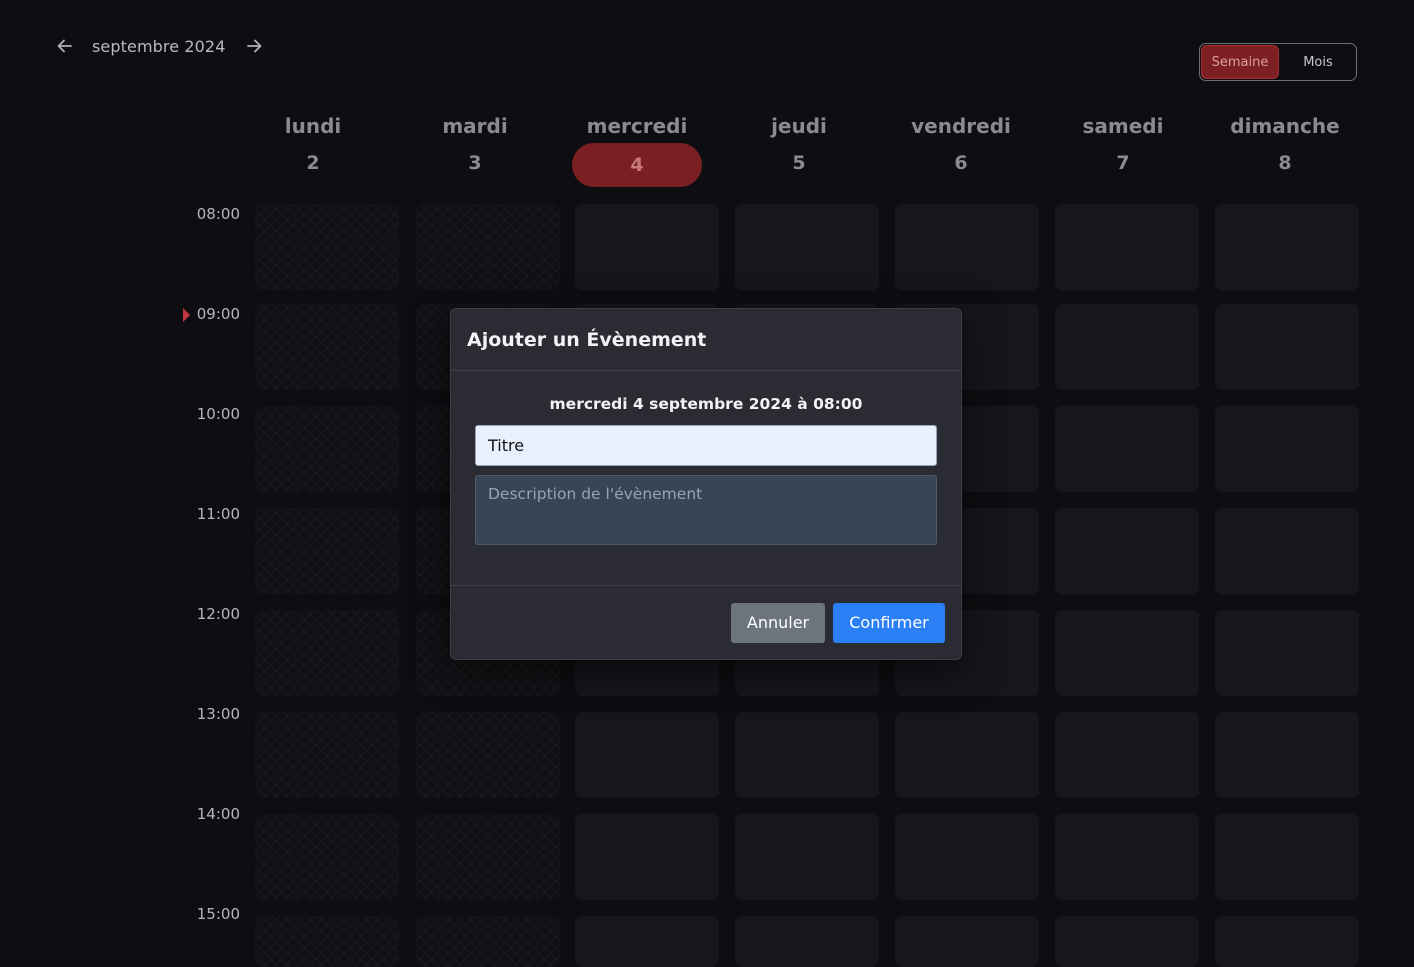  What do you see at coordinates (706, 622) in the screenshot?
I see `modal-footer: Annuler Confirmer` at bounding box center [706, 622].